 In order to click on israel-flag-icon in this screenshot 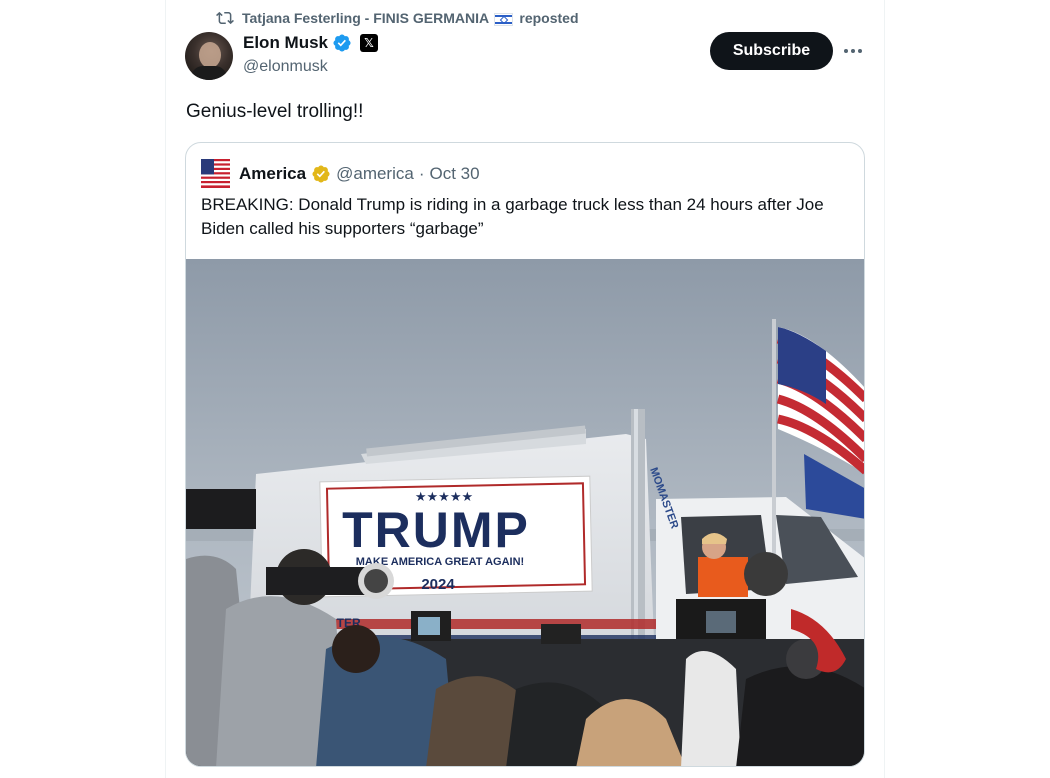, I will do `click(504, 19)`.